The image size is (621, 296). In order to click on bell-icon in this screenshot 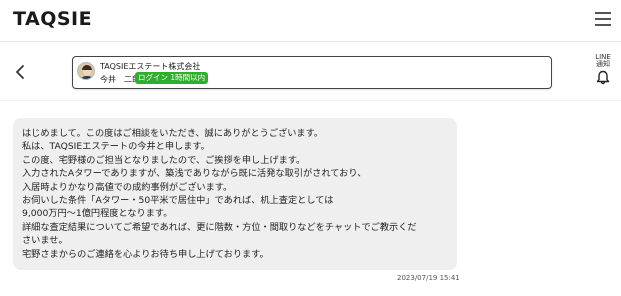, I will do `click(603, 77)`.